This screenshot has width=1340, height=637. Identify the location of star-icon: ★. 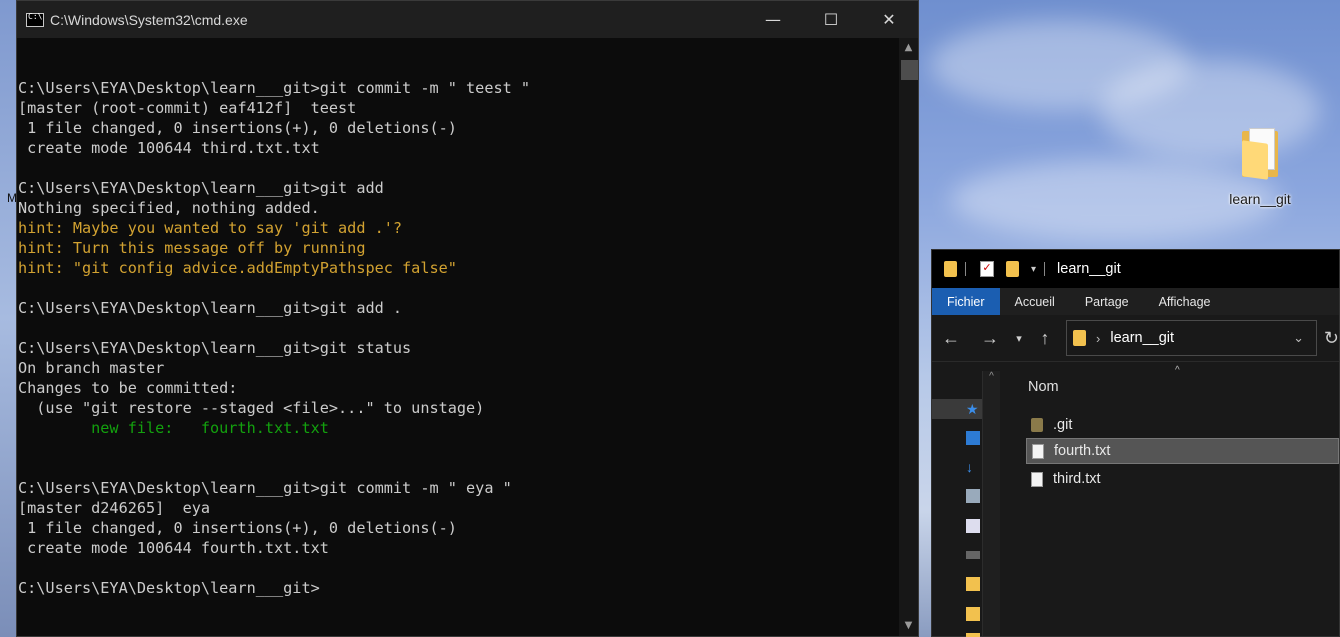
(972, 409).